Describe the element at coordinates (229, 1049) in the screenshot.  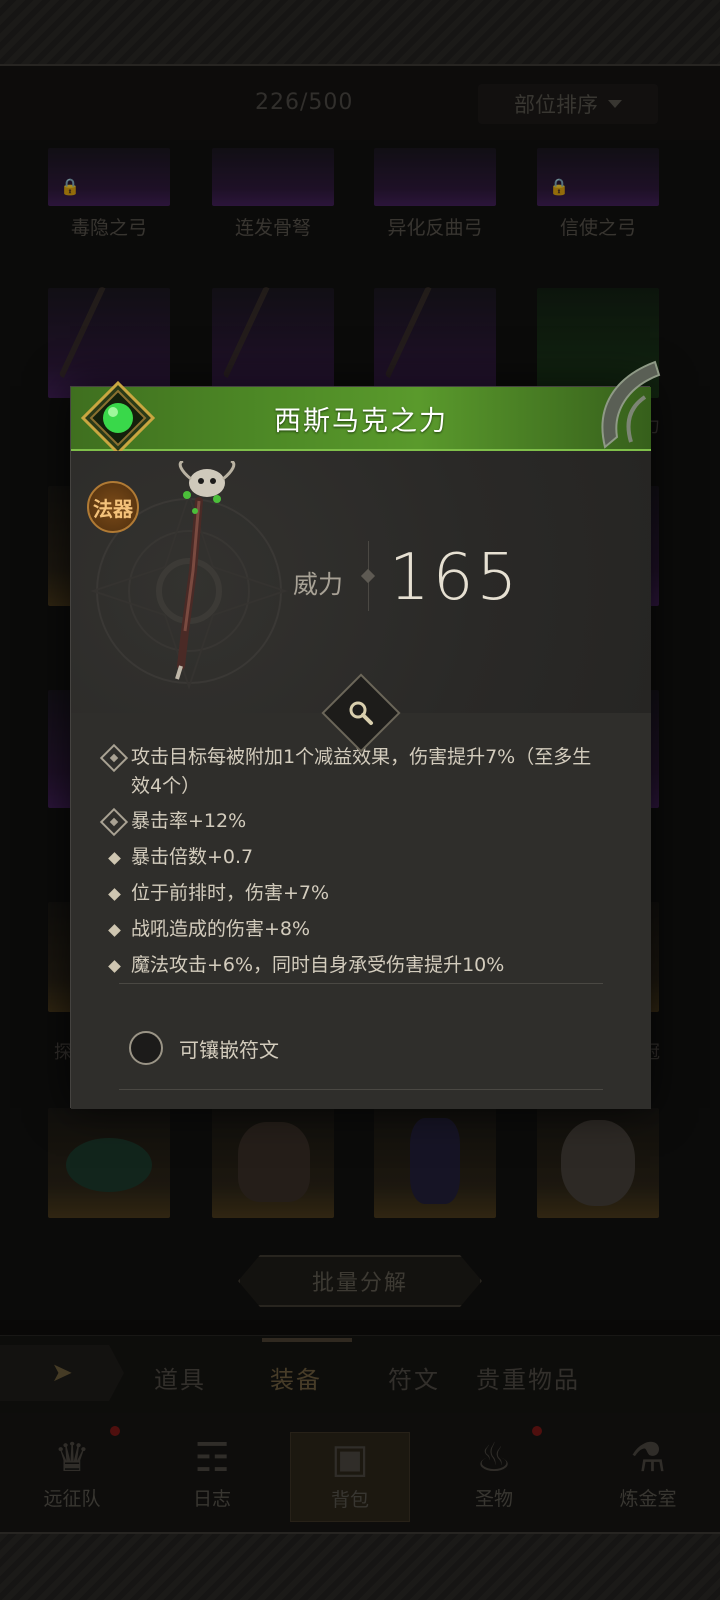
I see `socket-label: 可镶嵌符文` at that location.